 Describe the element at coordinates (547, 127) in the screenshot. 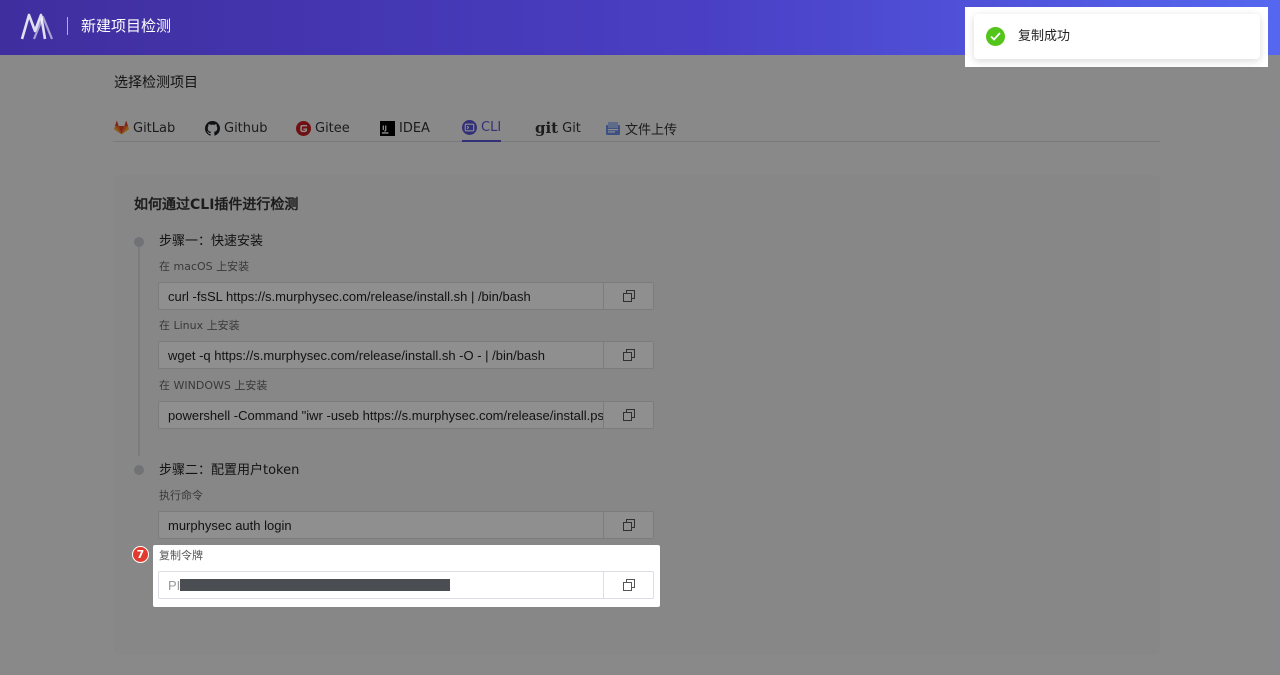

I see `git-icon: git` at that location.